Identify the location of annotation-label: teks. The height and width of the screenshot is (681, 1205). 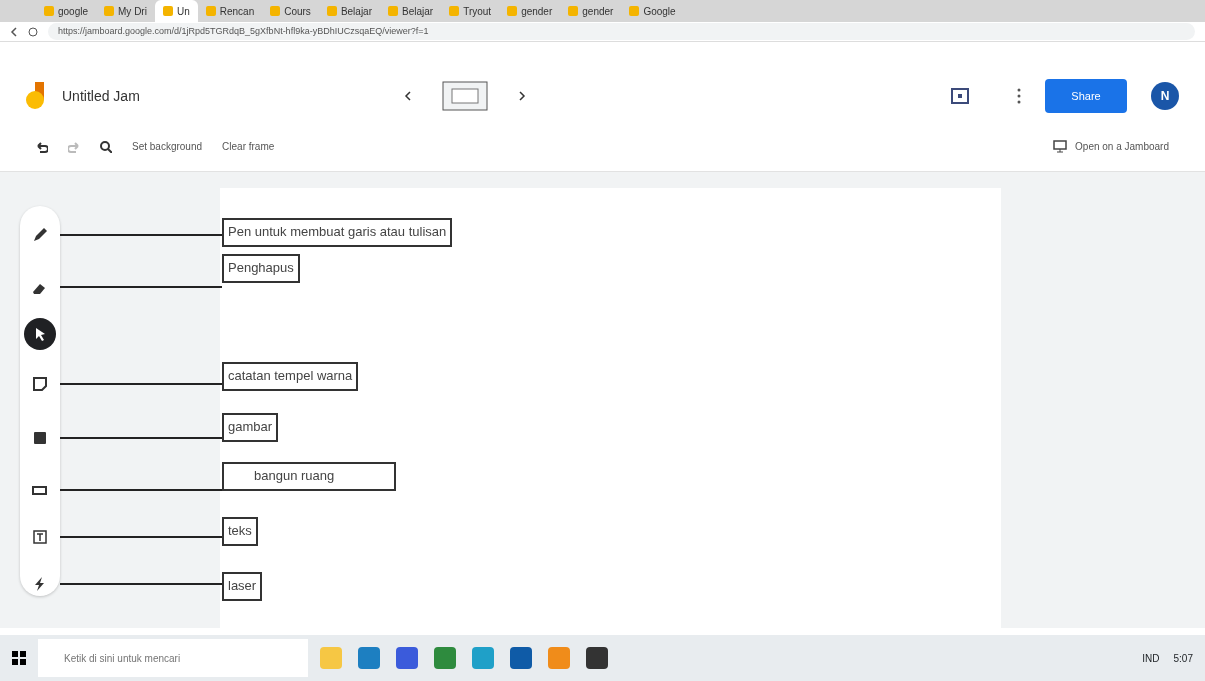
(240, 531).